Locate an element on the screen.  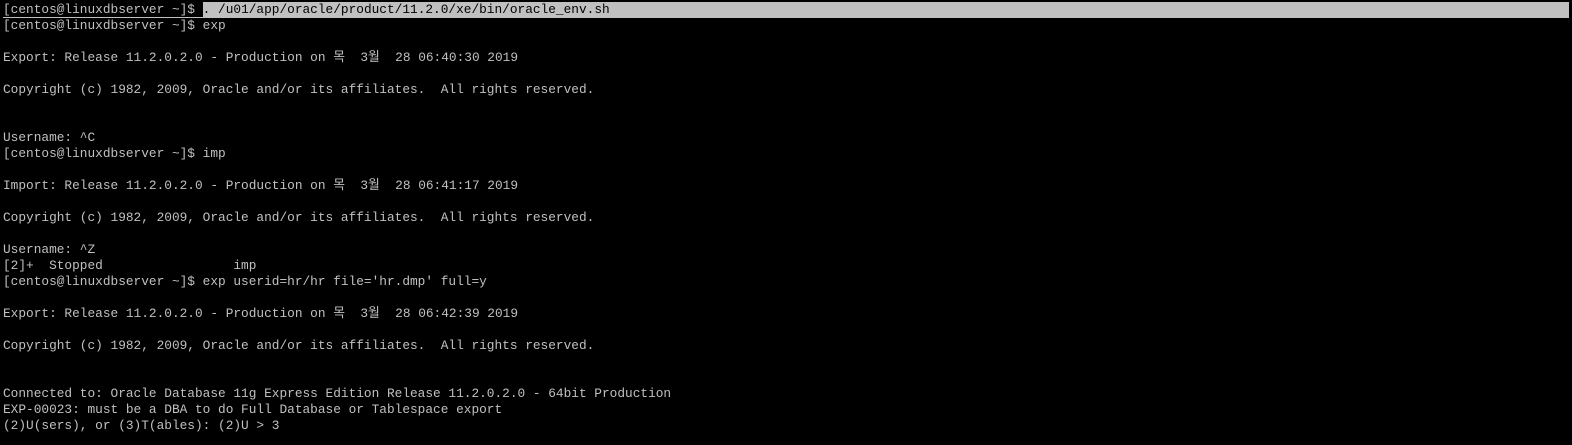
terminal-line: Username: ^C is located at coordinates (49, 137).